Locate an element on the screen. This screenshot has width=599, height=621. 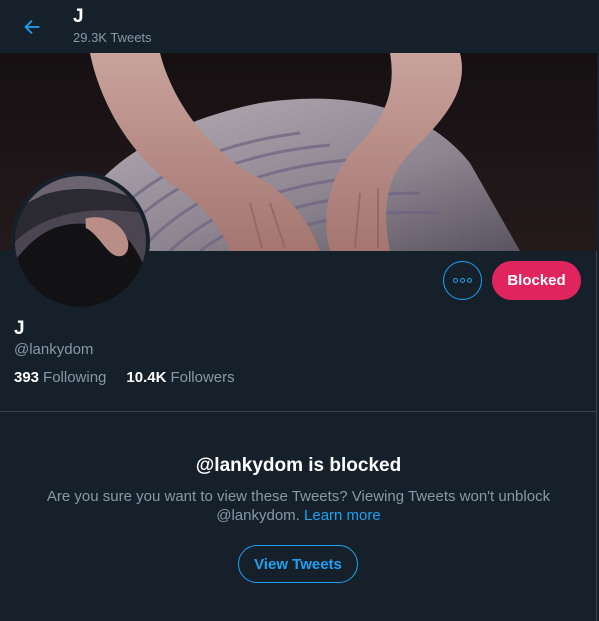
back-button is located at coordinates (31, 26).